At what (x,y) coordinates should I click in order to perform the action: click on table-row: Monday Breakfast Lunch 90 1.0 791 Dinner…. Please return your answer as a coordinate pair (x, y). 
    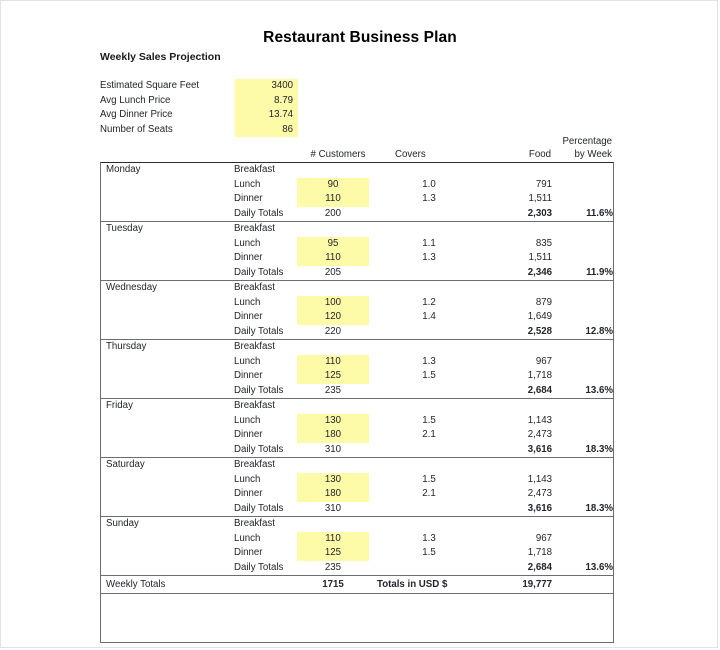
    Looking at the image, I should click on (357, 192).